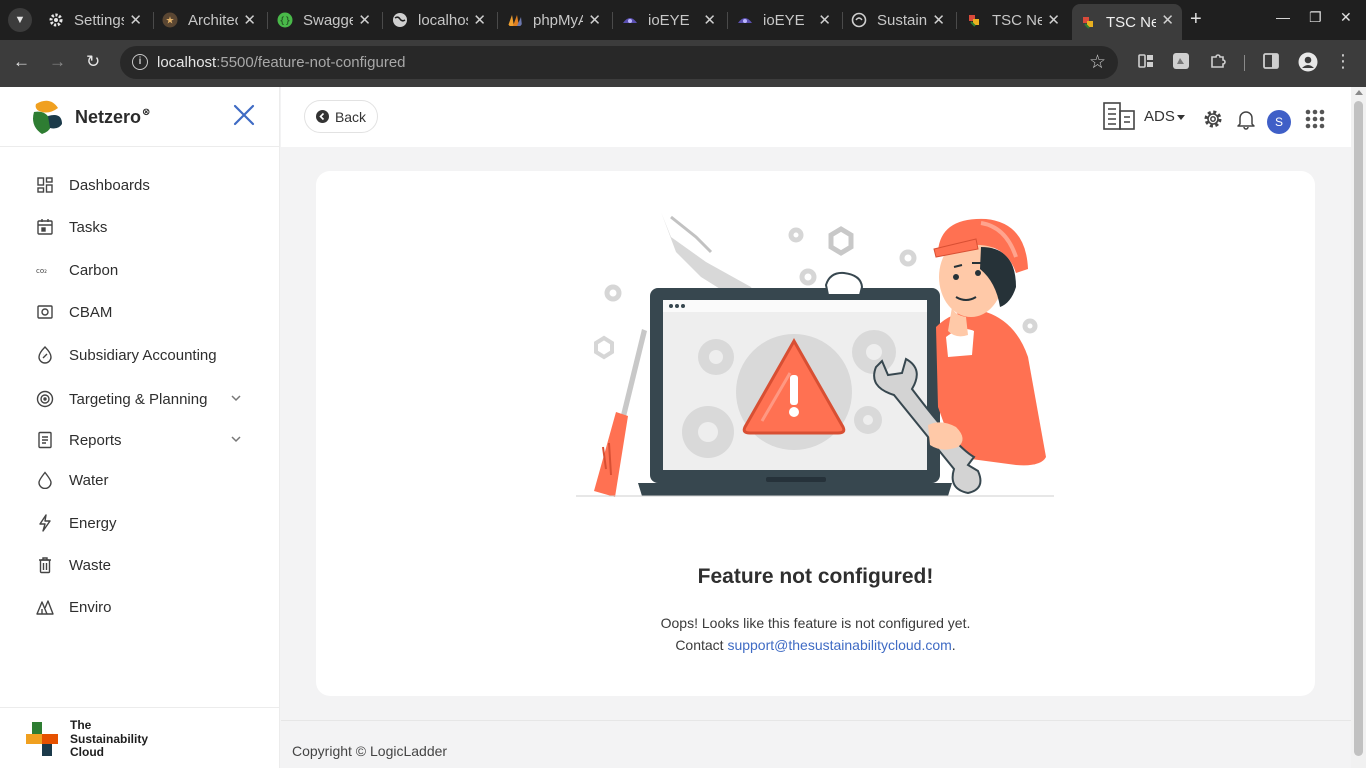 The height and width of the screenshot is (768, 1366). Describe the element at coordinates (1013, 20) in the screenshot. I see `browser-tab: TSC Netzero ✕` at that location.